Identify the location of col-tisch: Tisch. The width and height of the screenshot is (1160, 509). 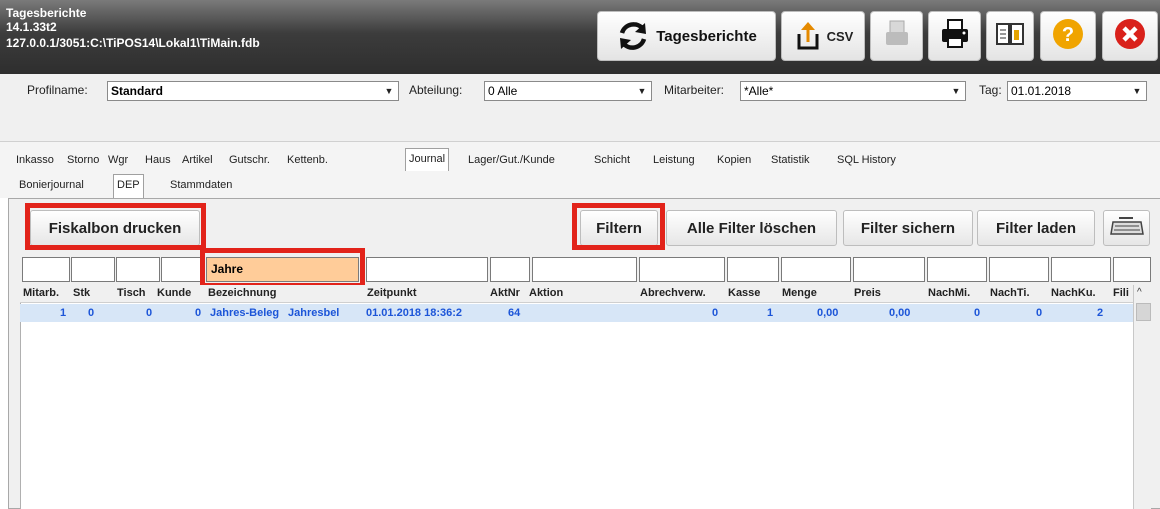
(131, 293).